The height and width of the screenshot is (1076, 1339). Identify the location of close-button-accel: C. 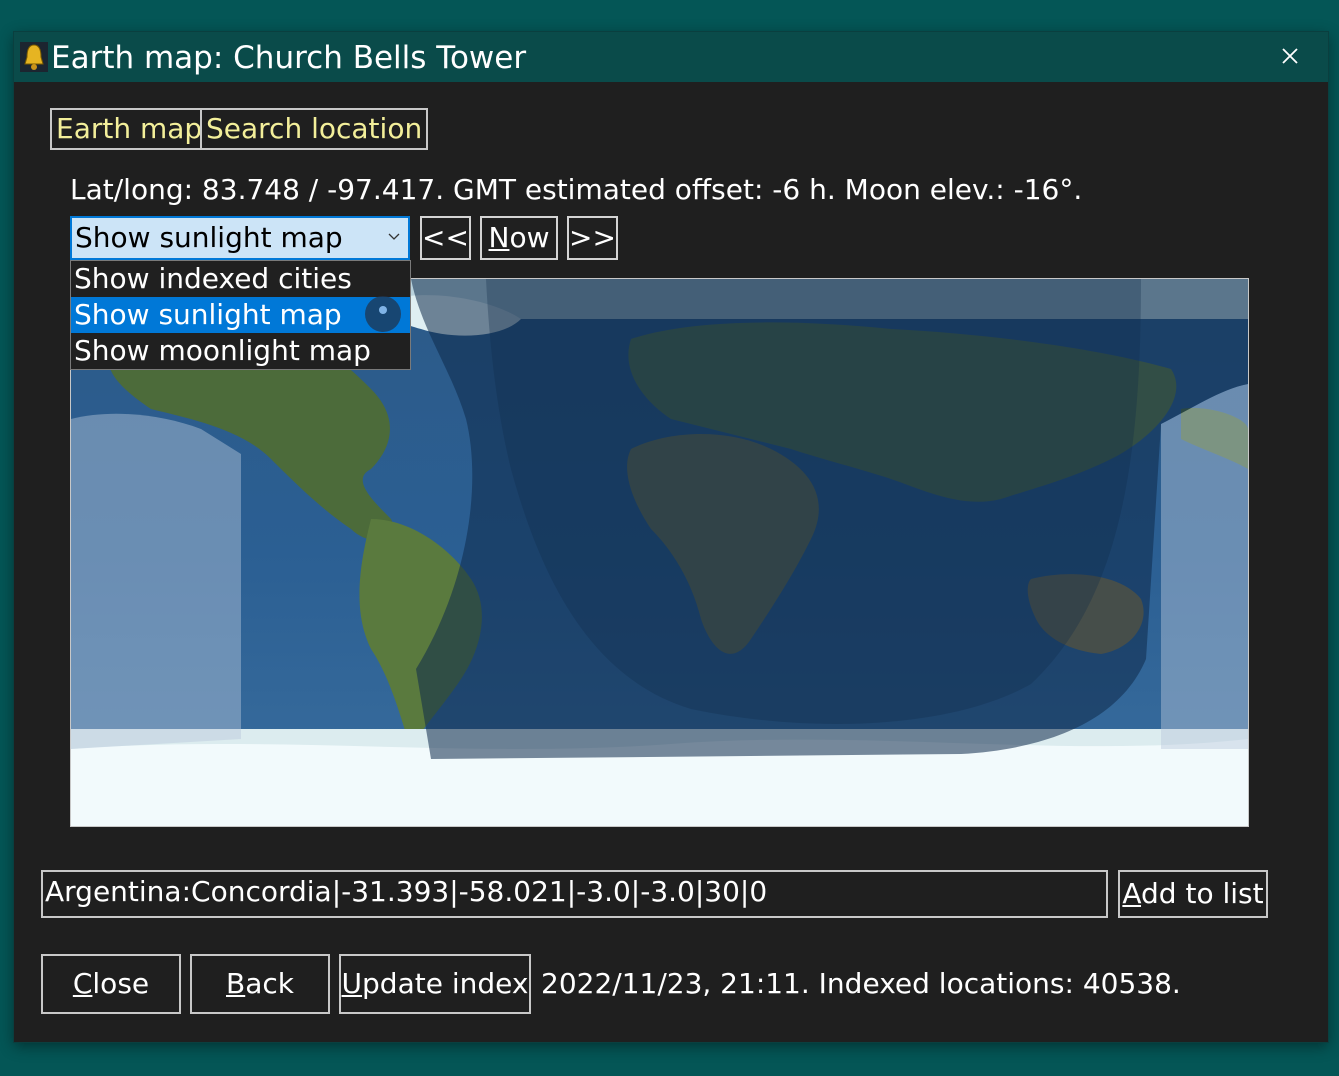
(82, 983).